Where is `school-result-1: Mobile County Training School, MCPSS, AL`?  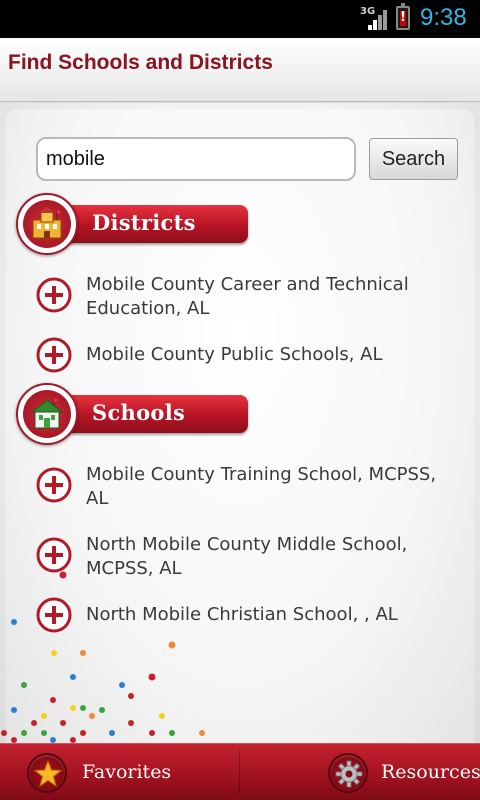
school-result-1: Mobile County Training School, MCPSS, AL is located at coordinates (247, 486).